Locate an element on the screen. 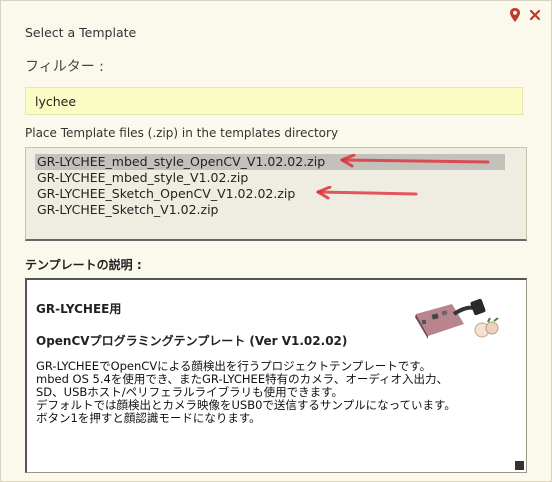 The image size is (552, 482). filter-label: フィルター : is located at coordinates (64, 67).